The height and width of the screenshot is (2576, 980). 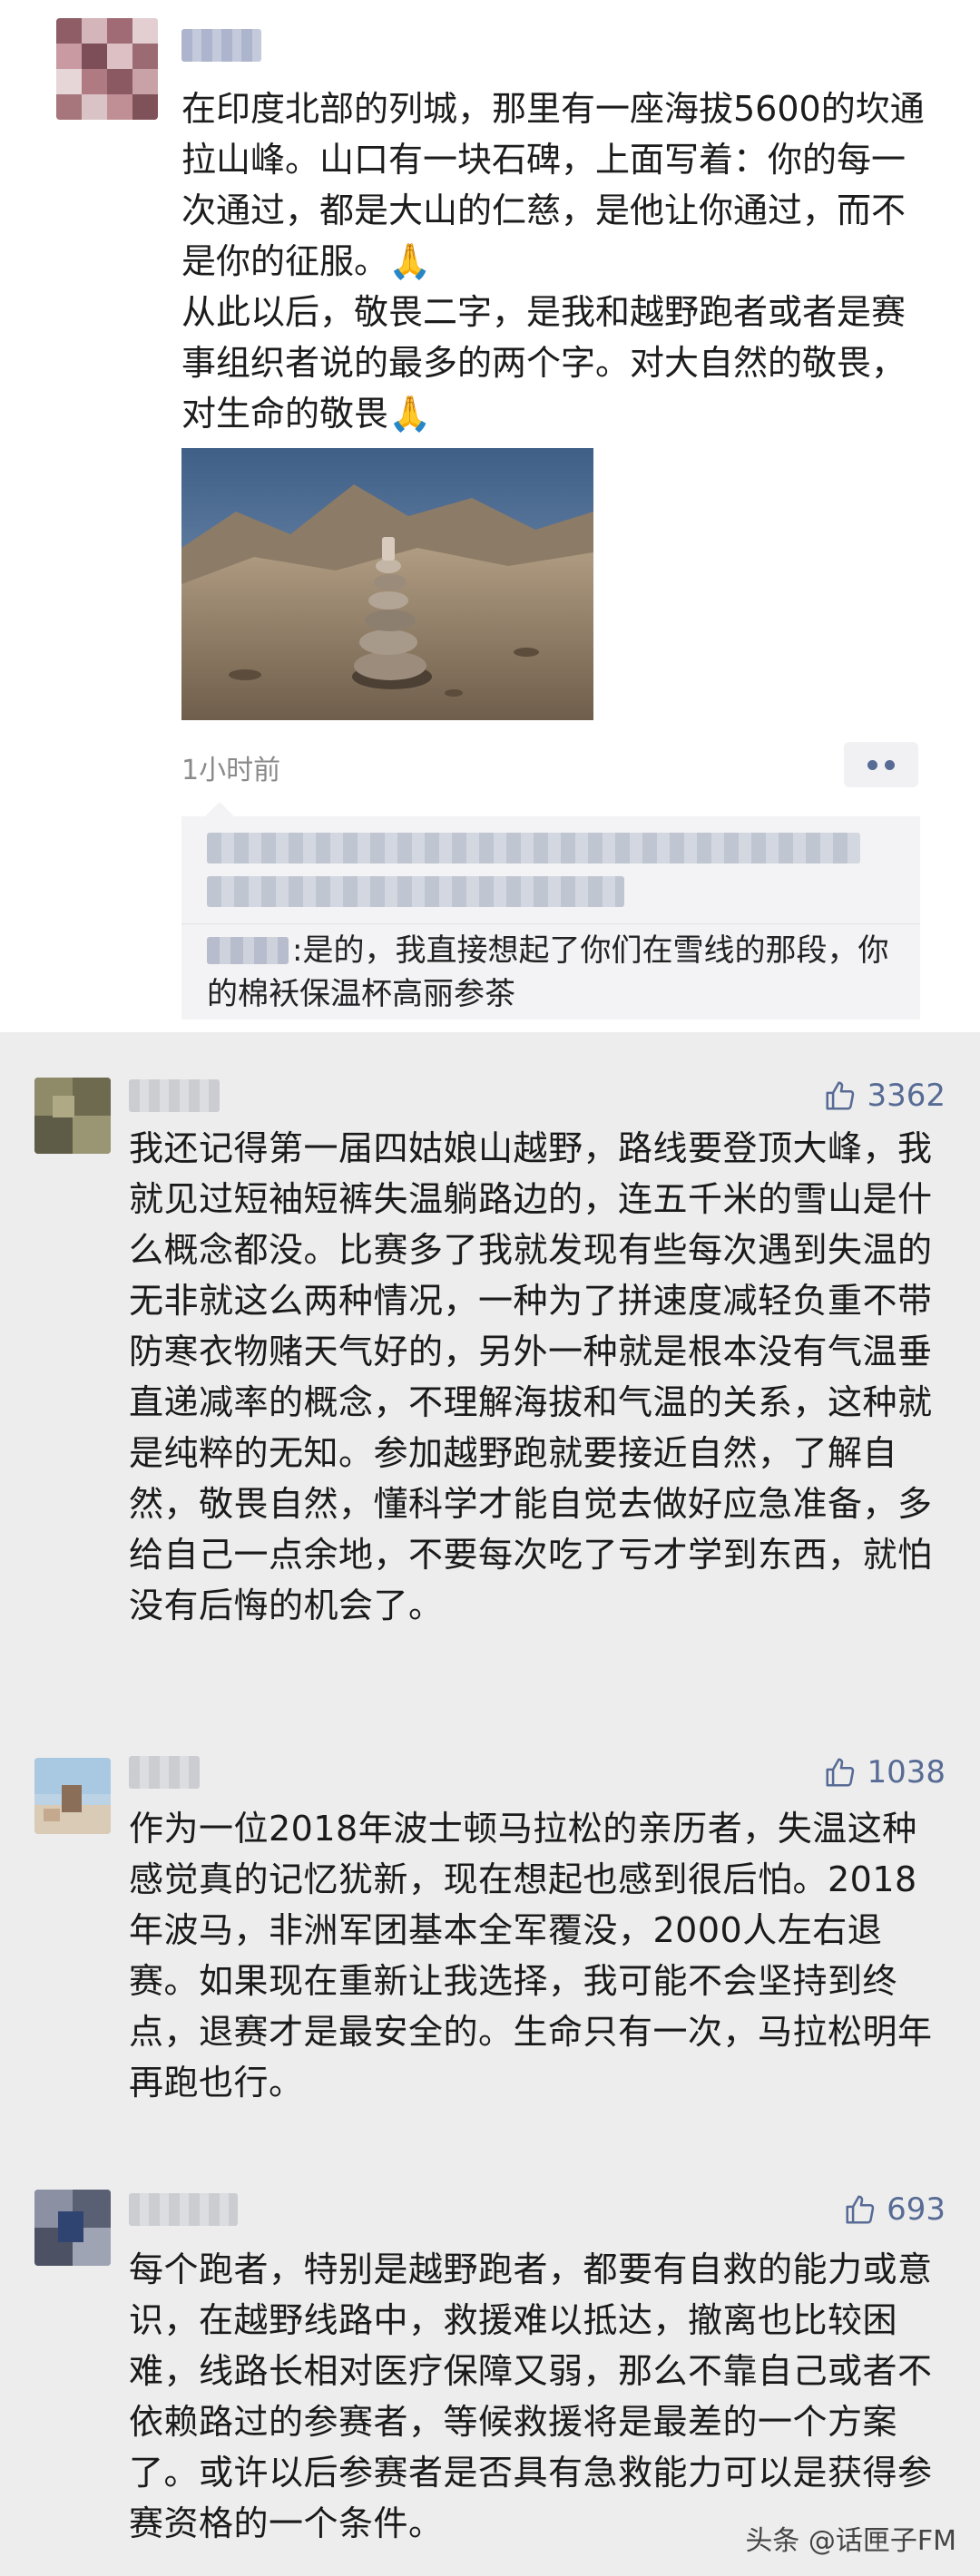 What do you see at coordinates (906, 1772) in the screenshot?
I see `like-count: 1038` at bounding box center [906, 1772].